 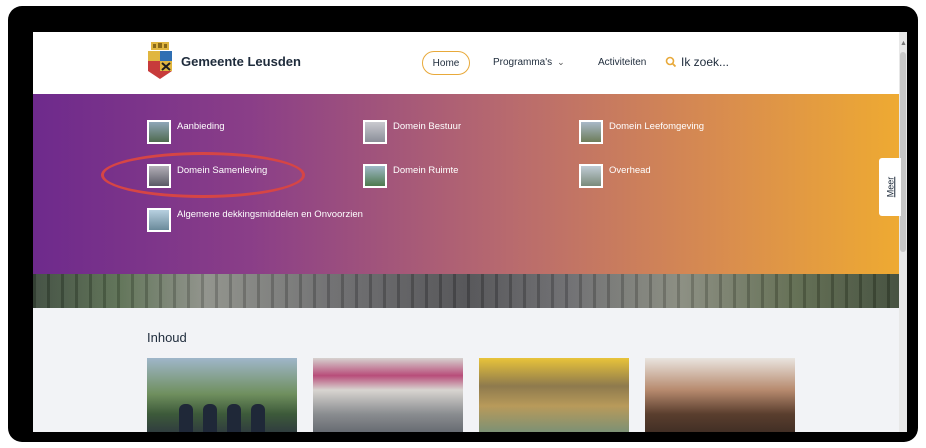 I want to click on section-heading: Inhoud, so click(x=167, y=337).